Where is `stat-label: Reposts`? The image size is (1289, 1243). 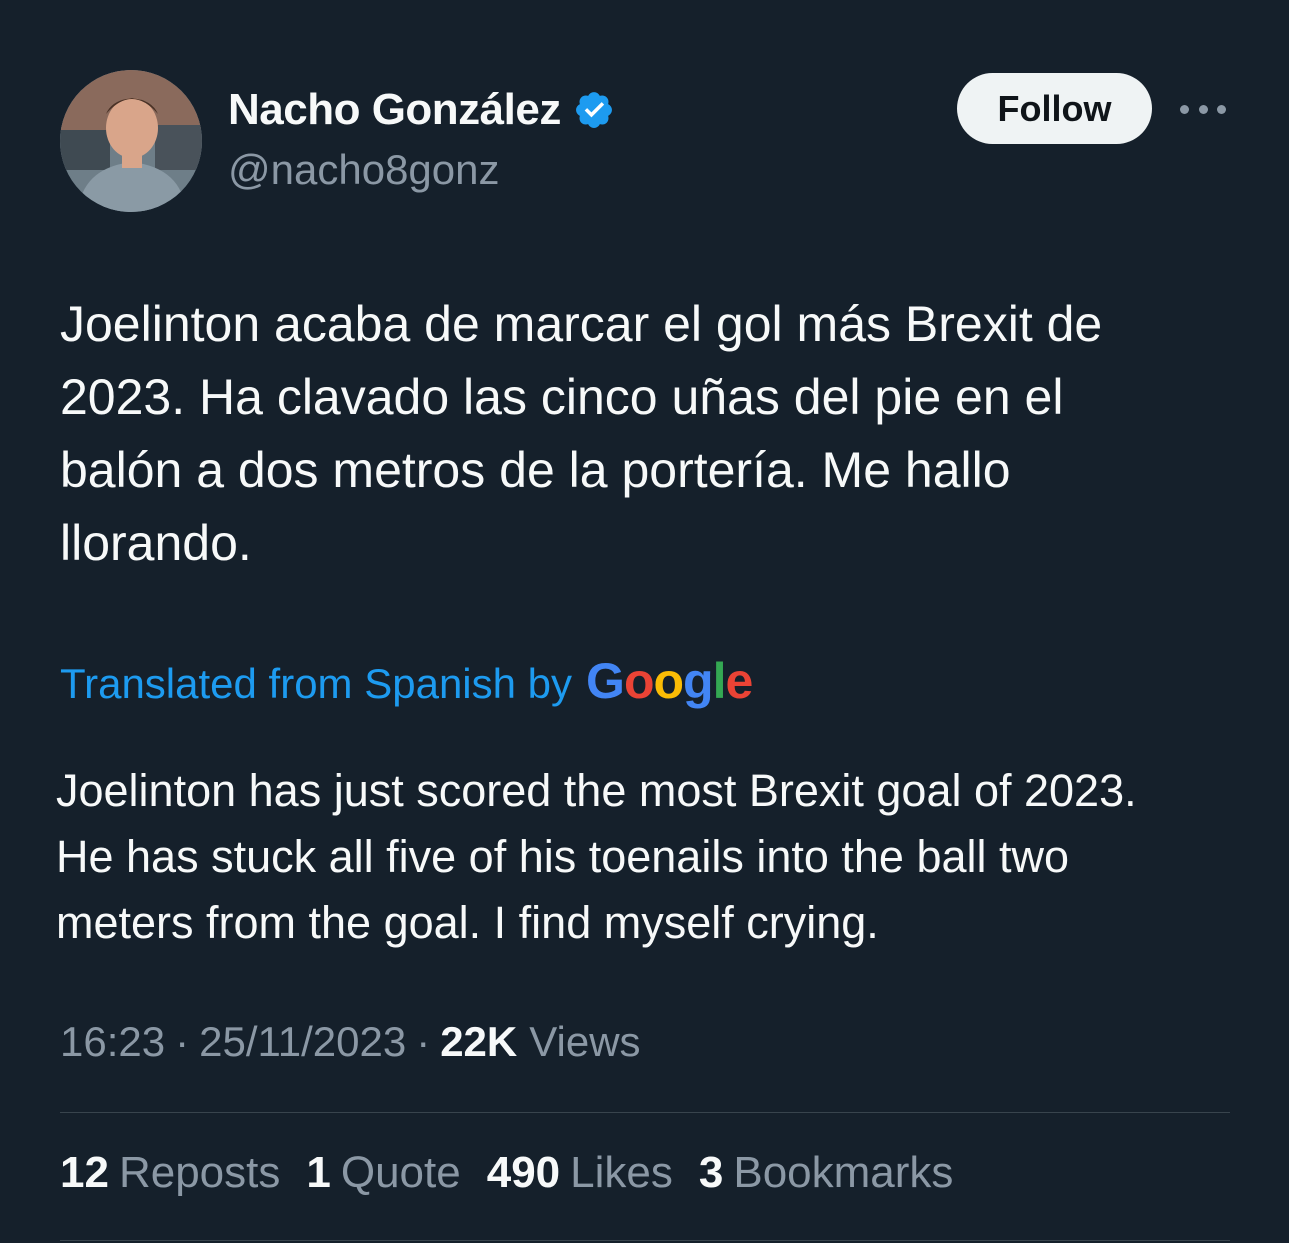 stat-label: Reposts is located at coordinates (199, 1172).